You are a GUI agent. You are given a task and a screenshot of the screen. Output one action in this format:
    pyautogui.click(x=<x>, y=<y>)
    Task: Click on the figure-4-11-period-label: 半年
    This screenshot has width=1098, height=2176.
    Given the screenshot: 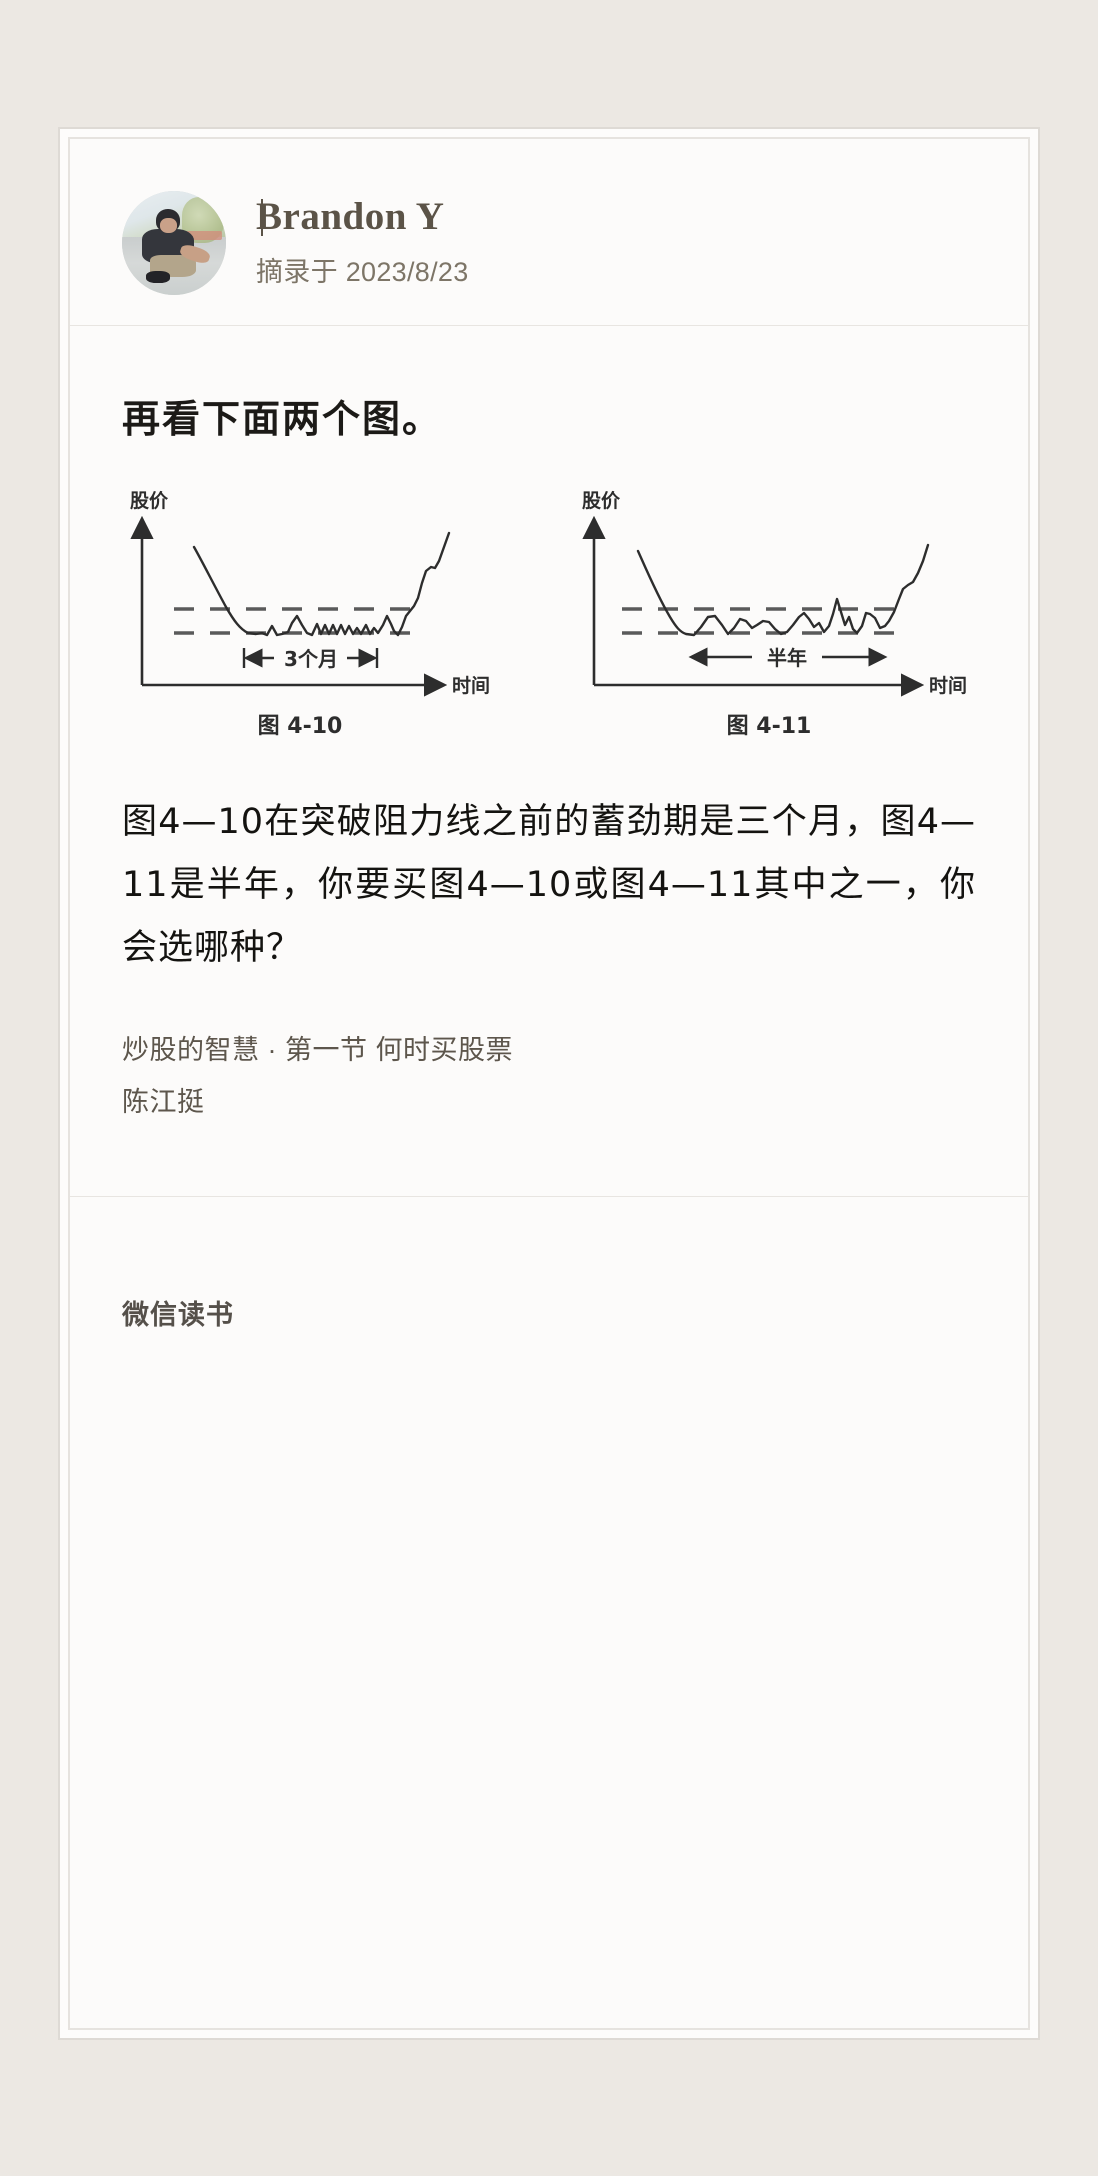 What is the action you would take?
    pyautogui.click(x=787, y=658)
    